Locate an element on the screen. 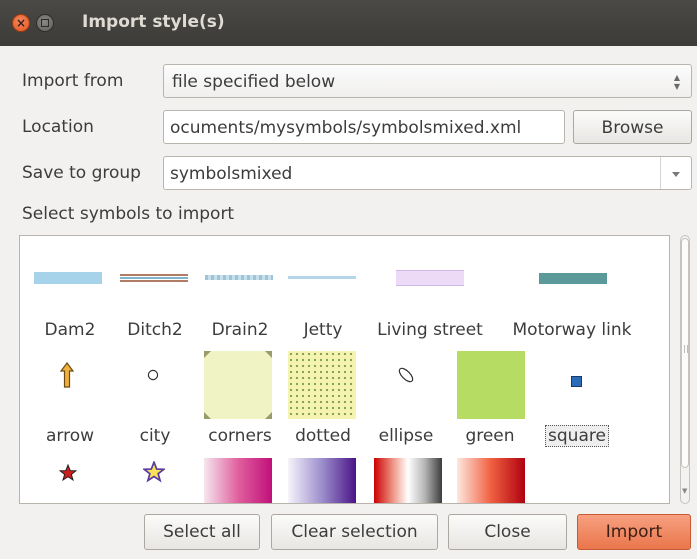 The image size is (697, 559). symbol-item-gradient-pink is located at coordinates (240, 477).